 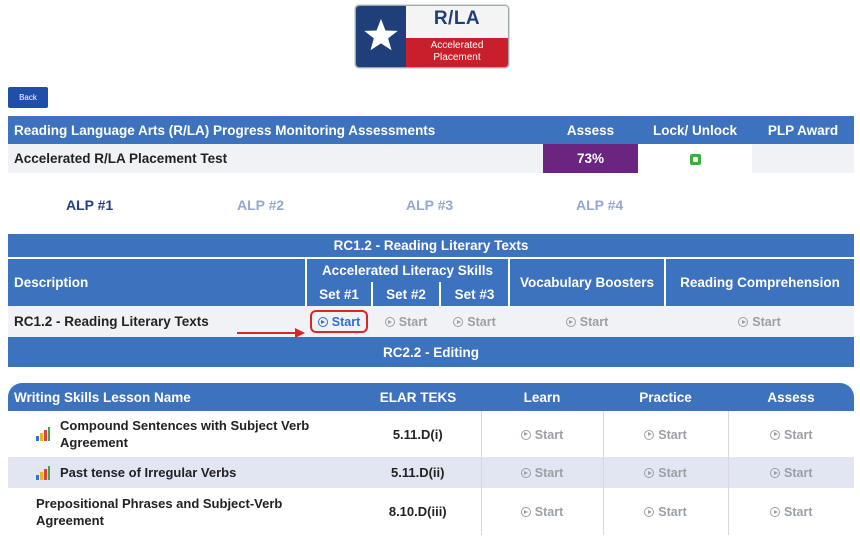 I want to click on set-1-start-button: Start, so click(x=338, y=322).